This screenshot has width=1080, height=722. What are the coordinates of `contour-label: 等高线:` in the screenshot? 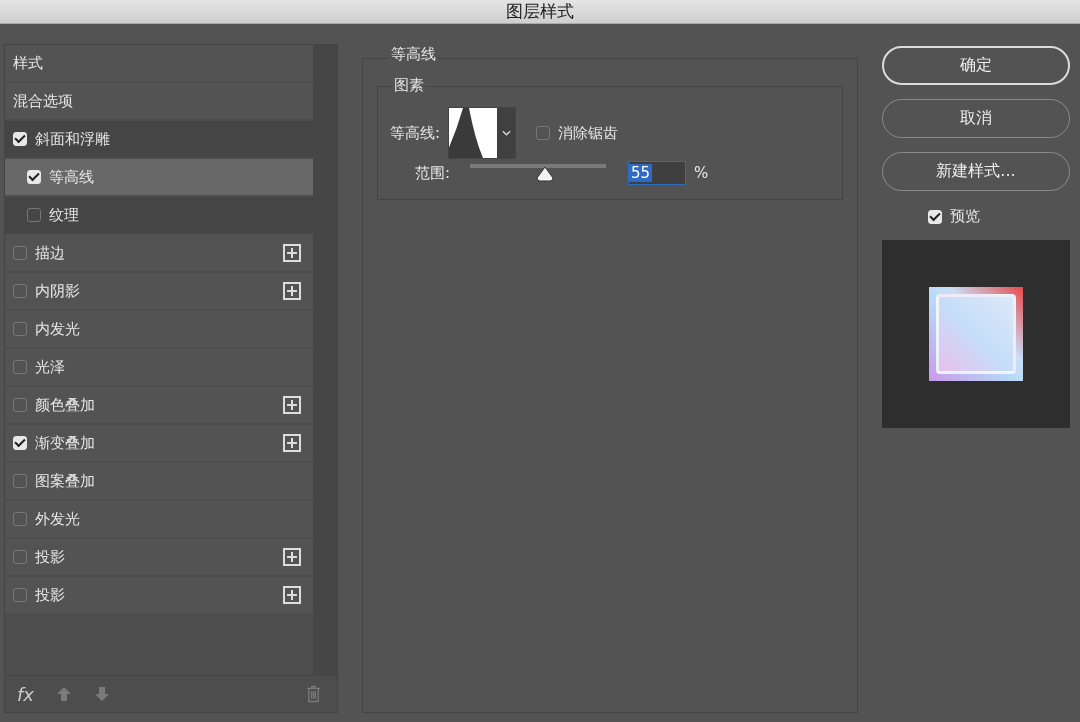 It's located at (415, 133).